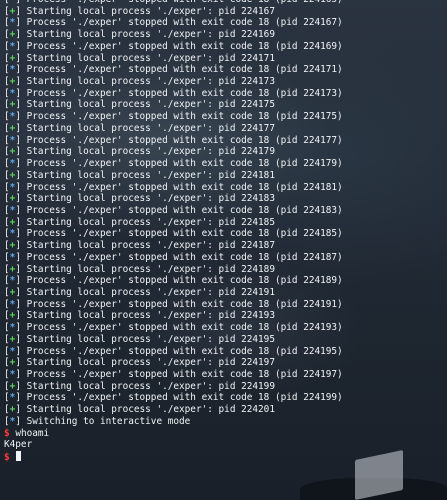 This screenshot has height=500, width=447. Describe the element at coordinates (225, 457) in the screenshot. I see `terminal-line: $` at that location.